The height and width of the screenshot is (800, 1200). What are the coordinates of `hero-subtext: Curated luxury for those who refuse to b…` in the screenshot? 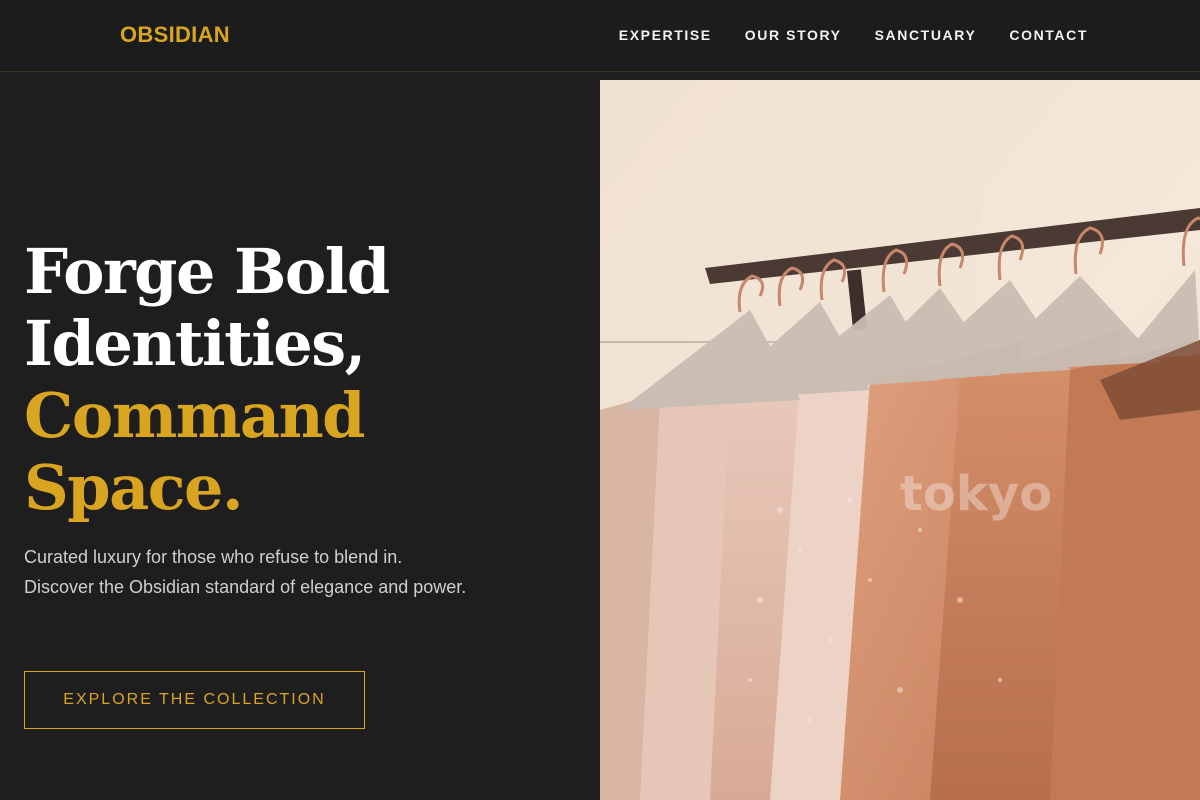 It's located at (245, 572).